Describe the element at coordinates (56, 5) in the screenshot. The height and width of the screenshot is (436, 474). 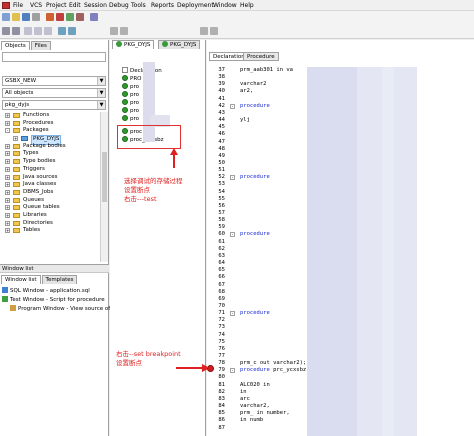
I see `menu-project: Project` at that location.